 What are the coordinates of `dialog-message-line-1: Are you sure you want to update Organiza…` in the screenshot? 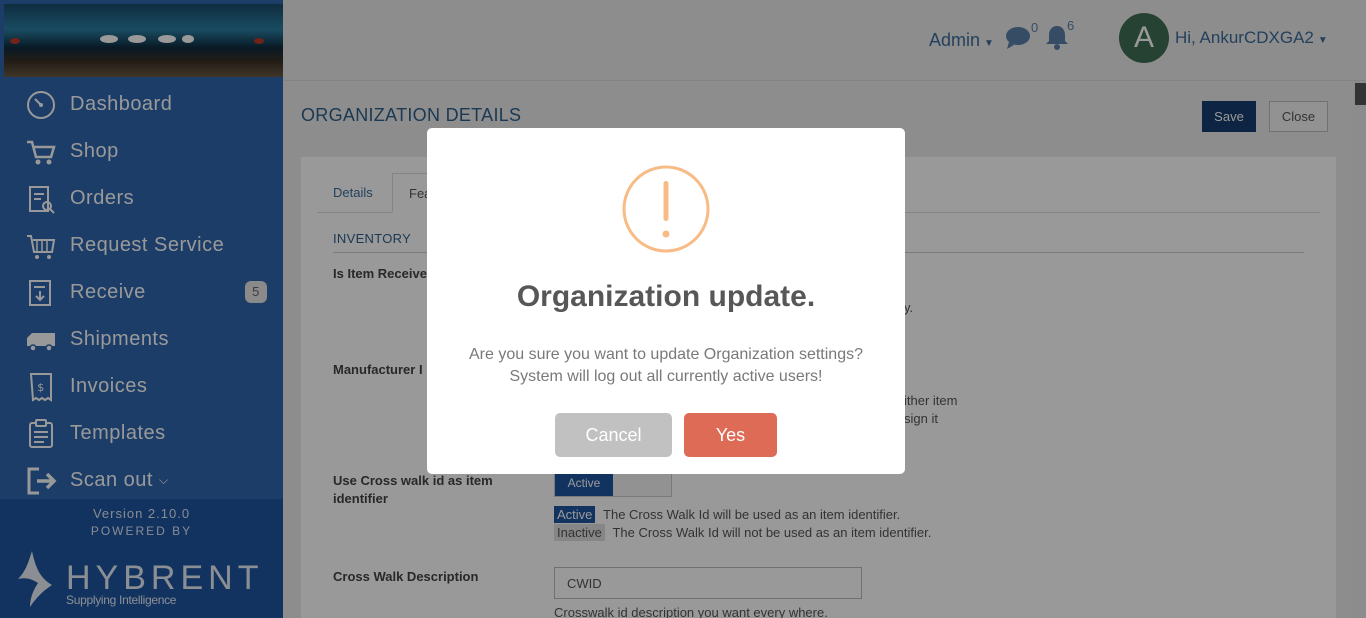 It's located at (665, 354).